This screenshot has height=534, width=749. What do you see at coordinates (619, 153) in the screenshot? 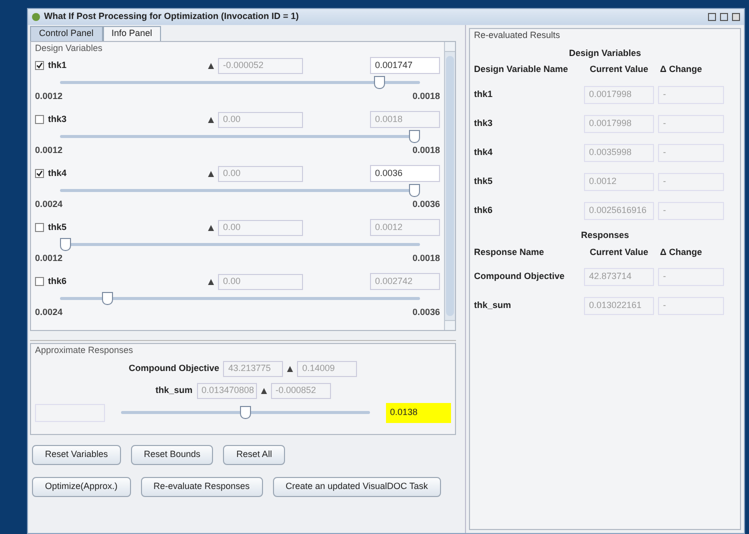
I see `value-field: 0.0035998` at bounding box center [619, 153].